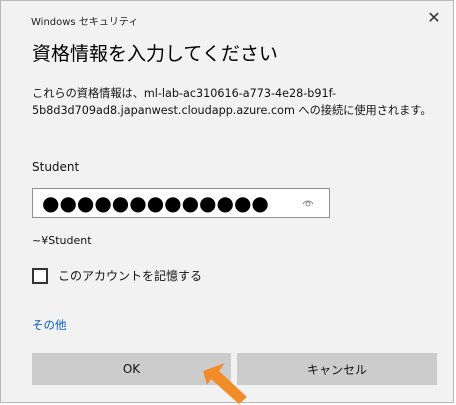 This screenshot has height=405, width=456. What do you see at coordinates (40, 275) in the screenshot?
I see `remember-checkbox` at bounding box center [40, 275].